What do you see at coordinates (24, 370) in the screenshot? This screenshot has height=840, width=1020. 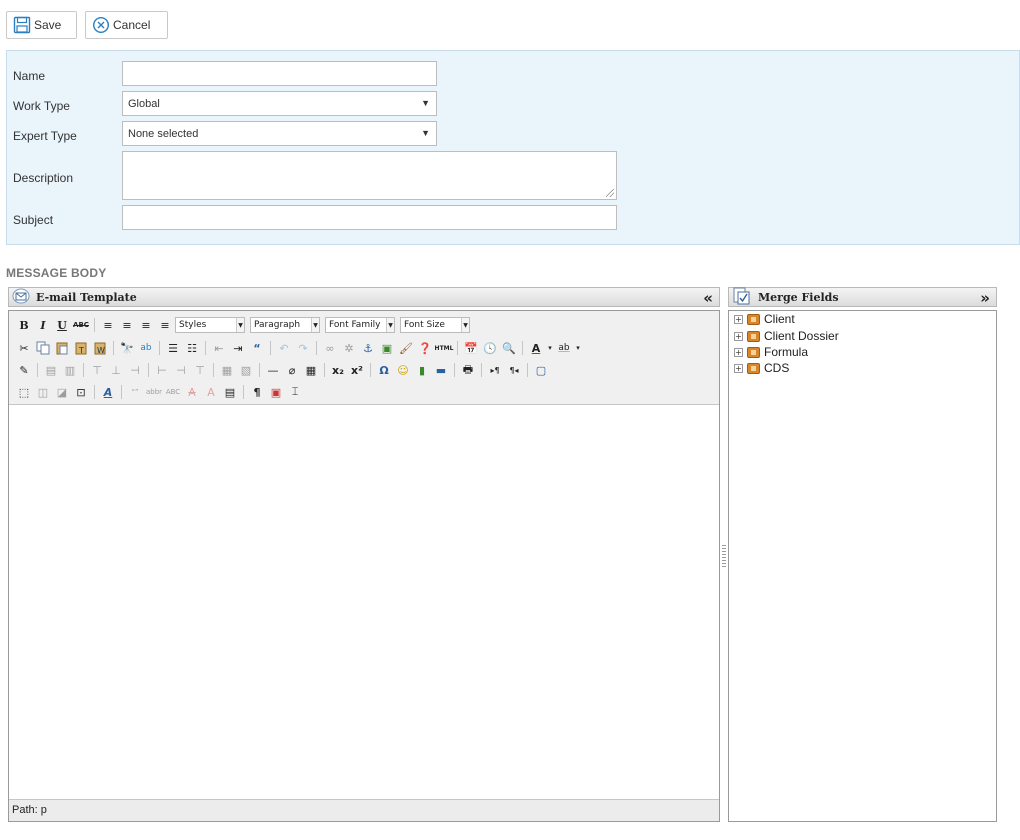 I see `edit-icon: ✎` at bounding box center [24, 370].